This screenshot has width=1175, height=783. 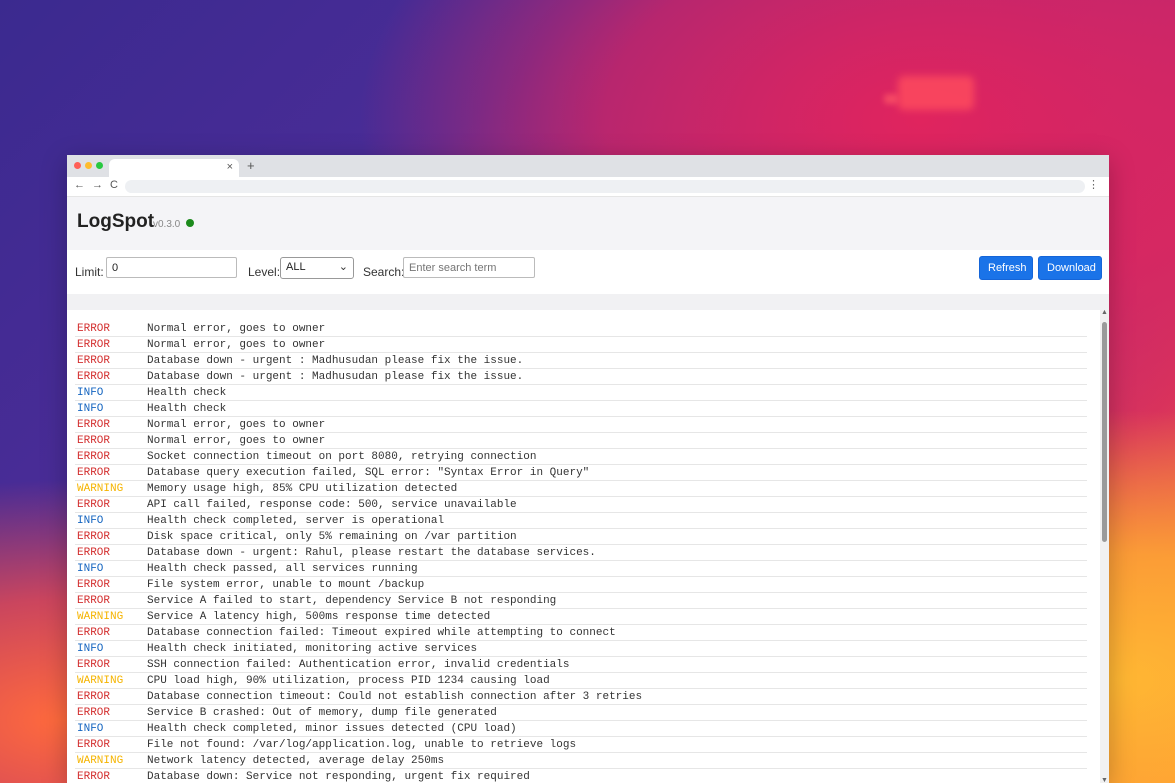 What do you see at coordinates (588, 302) in the screenshot?
I see `controls-divider` at bounding box center [588, 302].